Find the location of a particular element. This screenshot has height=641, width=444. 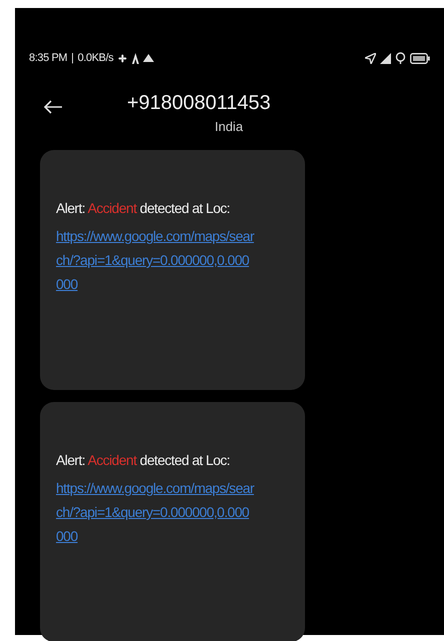

back-arrow-icon is located at coordinates (53, 107).